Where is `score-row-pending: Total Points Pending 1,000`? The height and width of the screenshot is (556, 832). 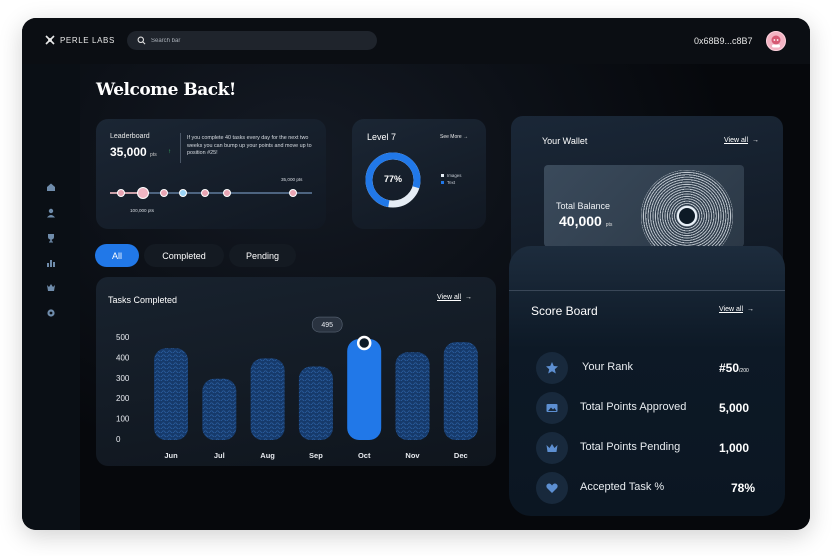
score-row-pending: Total Points Pending 1,000 is located at coordinates (651, 448).